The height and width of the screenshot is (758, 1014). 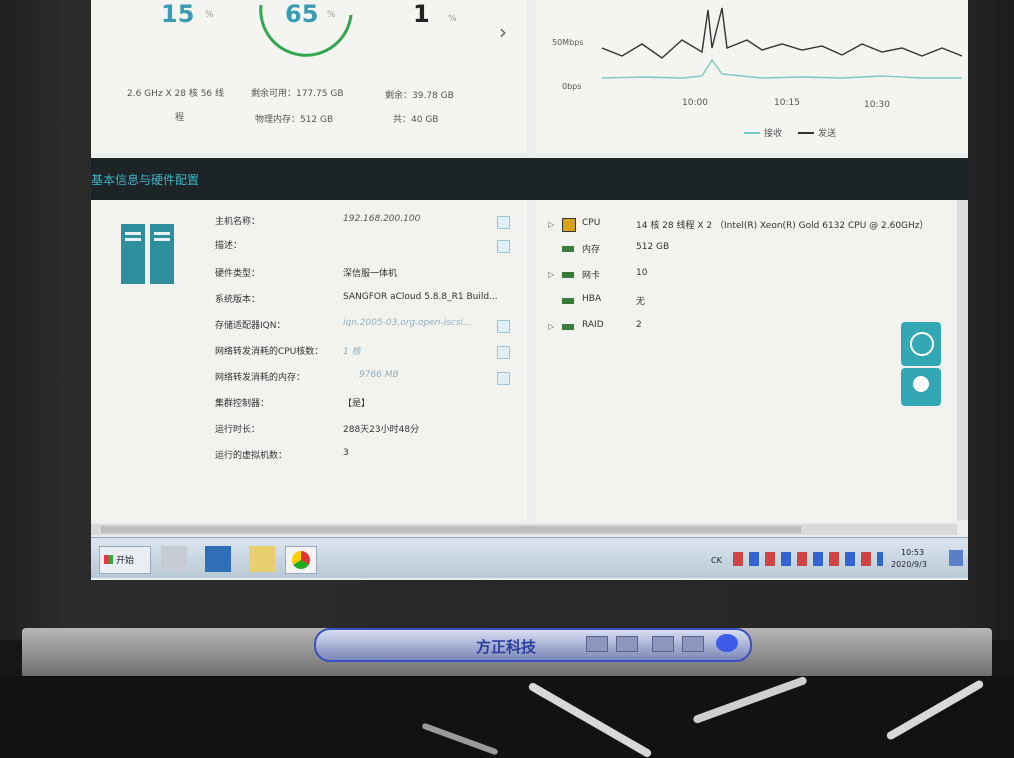 I want to click on show-desktop-button, so click(x=956, y=558).